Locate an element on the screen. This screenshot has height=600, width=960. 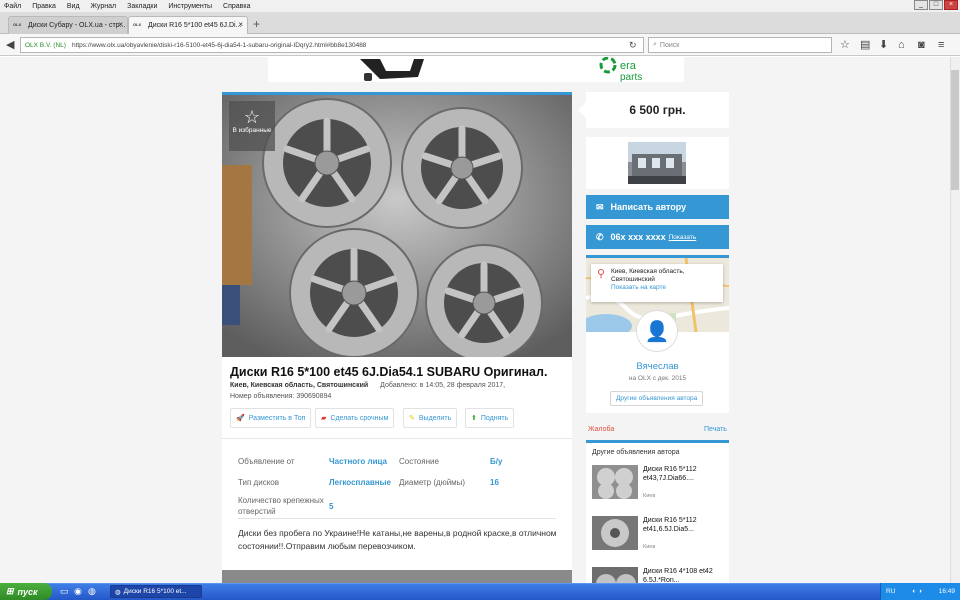
firefox-icon: ◍ is located at coordinates (92, 591).